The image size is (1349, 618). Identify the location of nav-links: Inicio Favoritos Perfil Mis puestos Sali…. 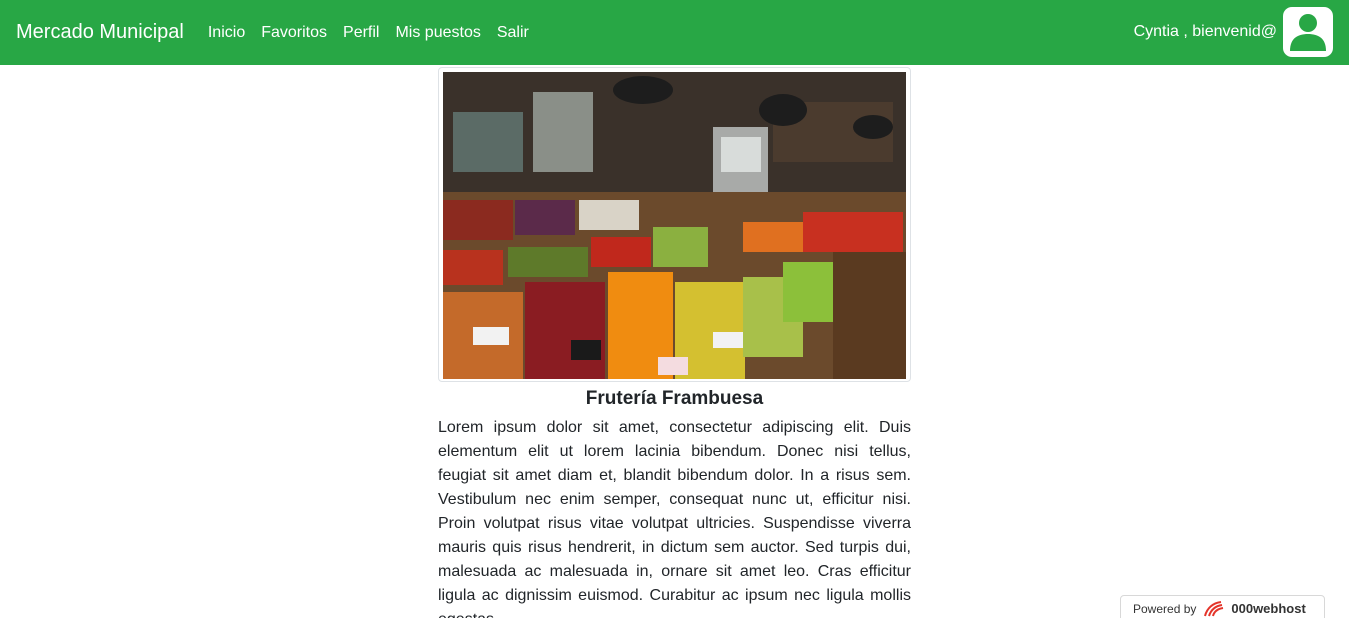
(368, 33).